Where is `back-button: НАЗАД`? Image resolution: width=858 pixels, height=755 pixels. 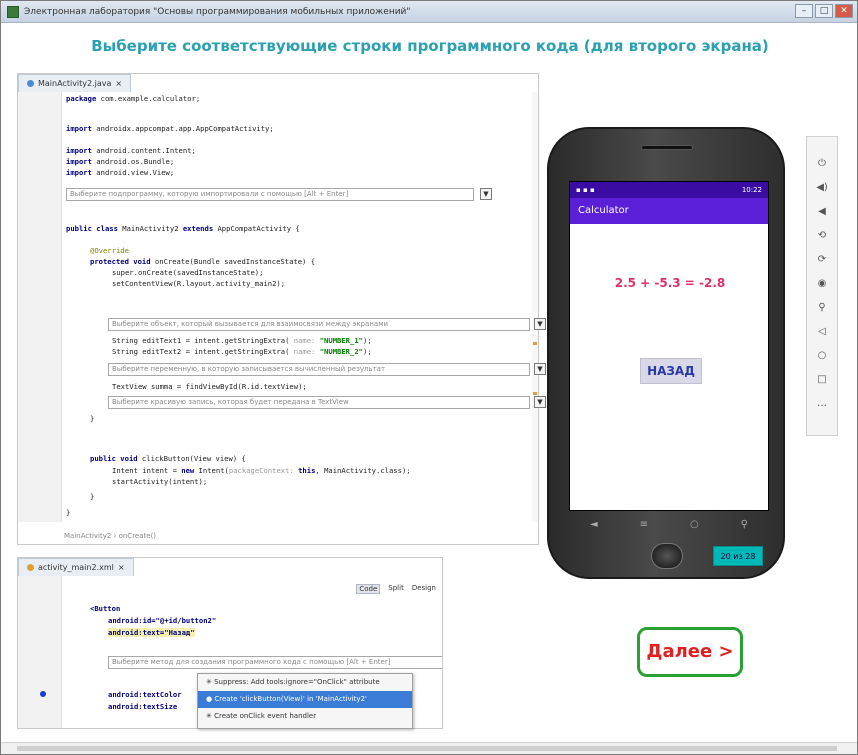
back-button: НАЗАД is located at coordinates (671, 371).